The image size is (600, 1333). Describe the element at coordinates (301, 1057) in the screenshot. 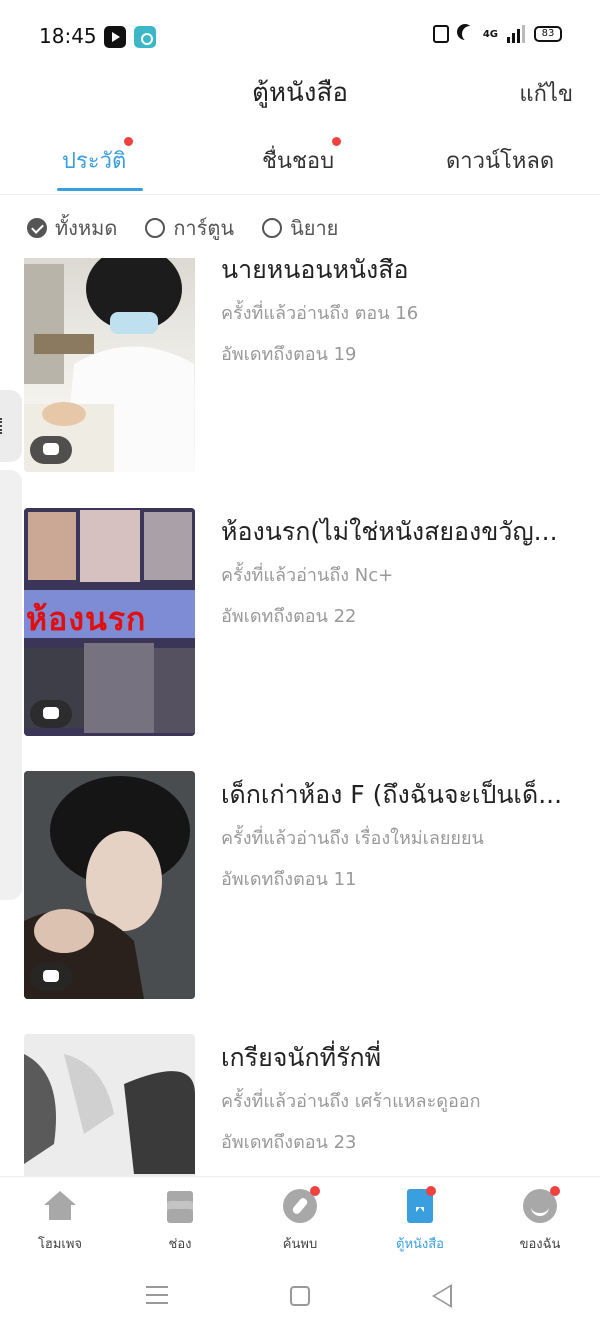

I see `book-title: เกรียจนักที่รักพี่` at that location.